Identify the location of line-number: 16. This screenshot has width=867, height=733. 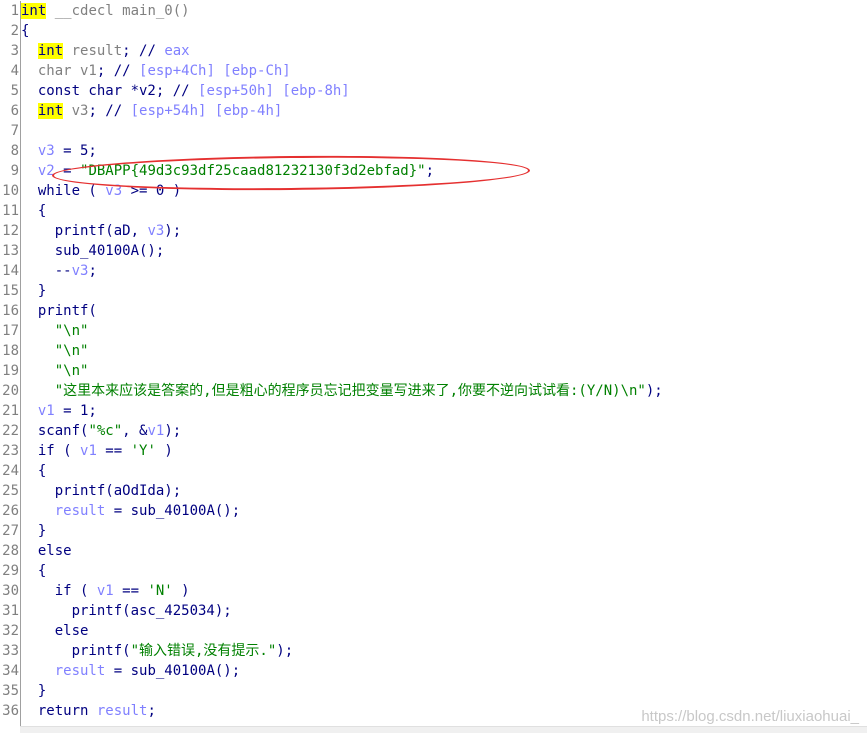
(10, 311).